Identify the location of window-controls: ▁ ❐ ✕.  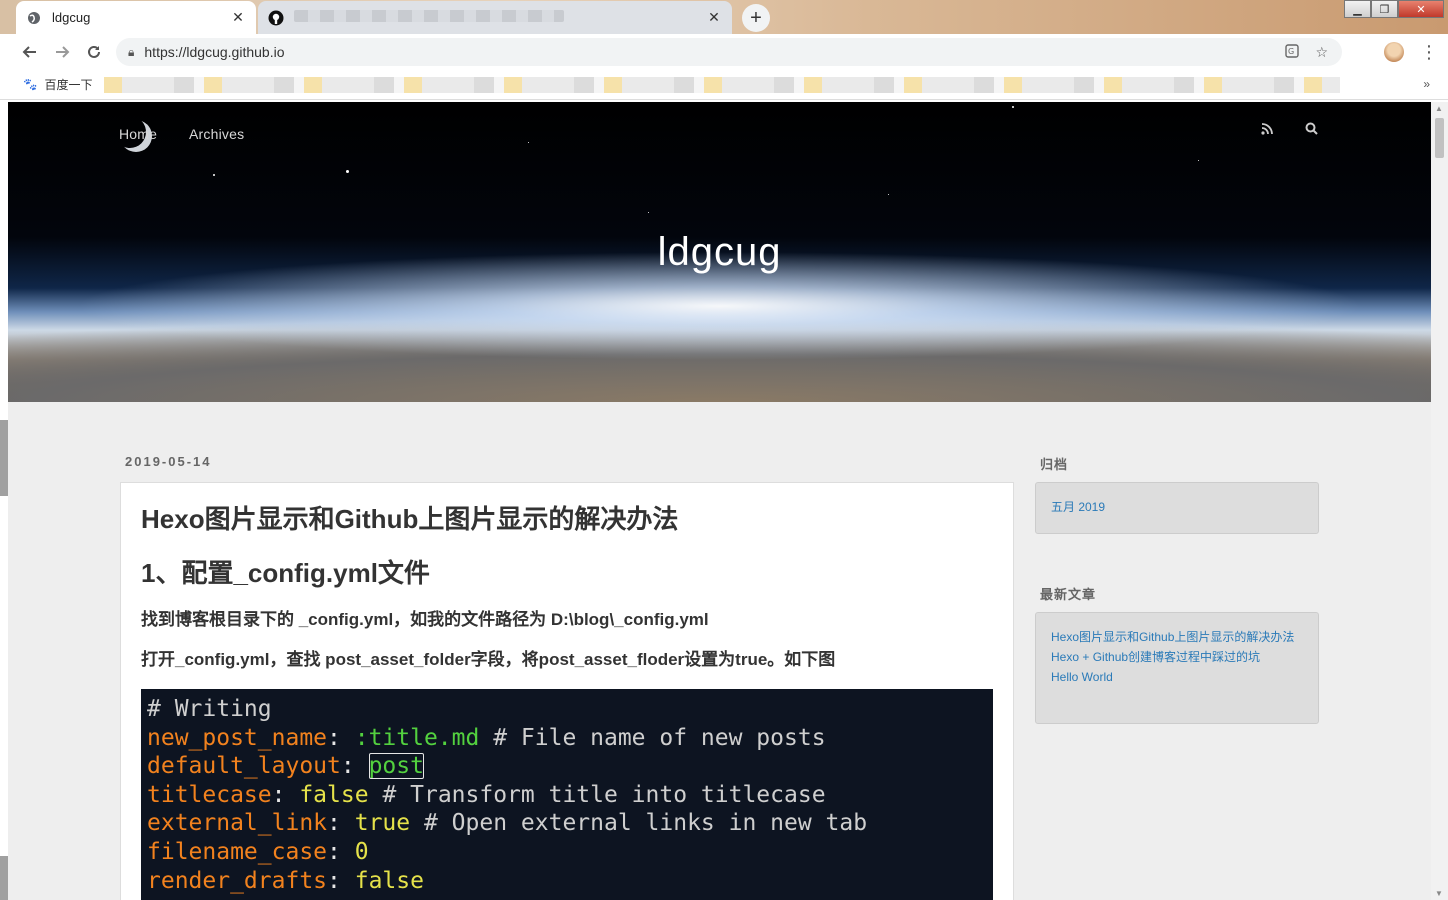
(1394, 9).